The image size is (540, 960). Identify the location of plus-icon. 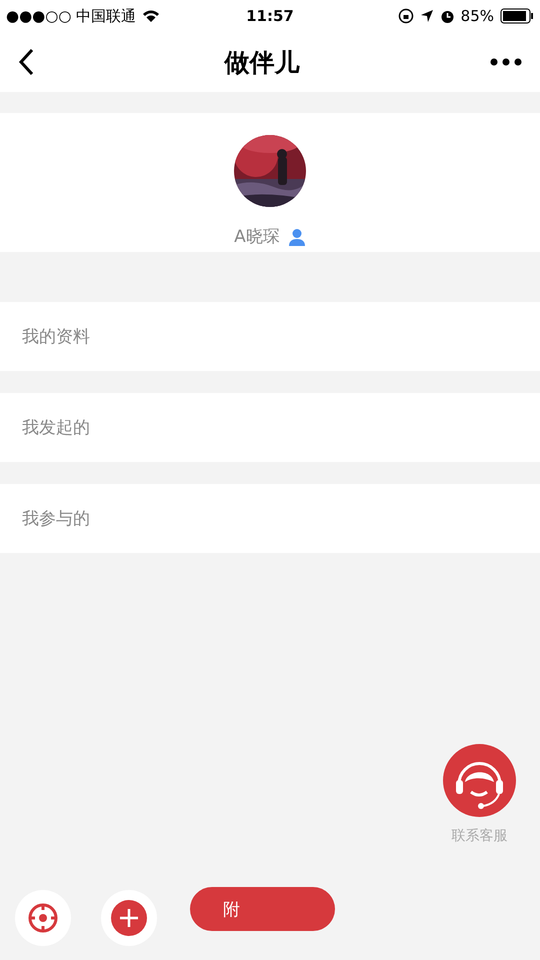
(129, 918).